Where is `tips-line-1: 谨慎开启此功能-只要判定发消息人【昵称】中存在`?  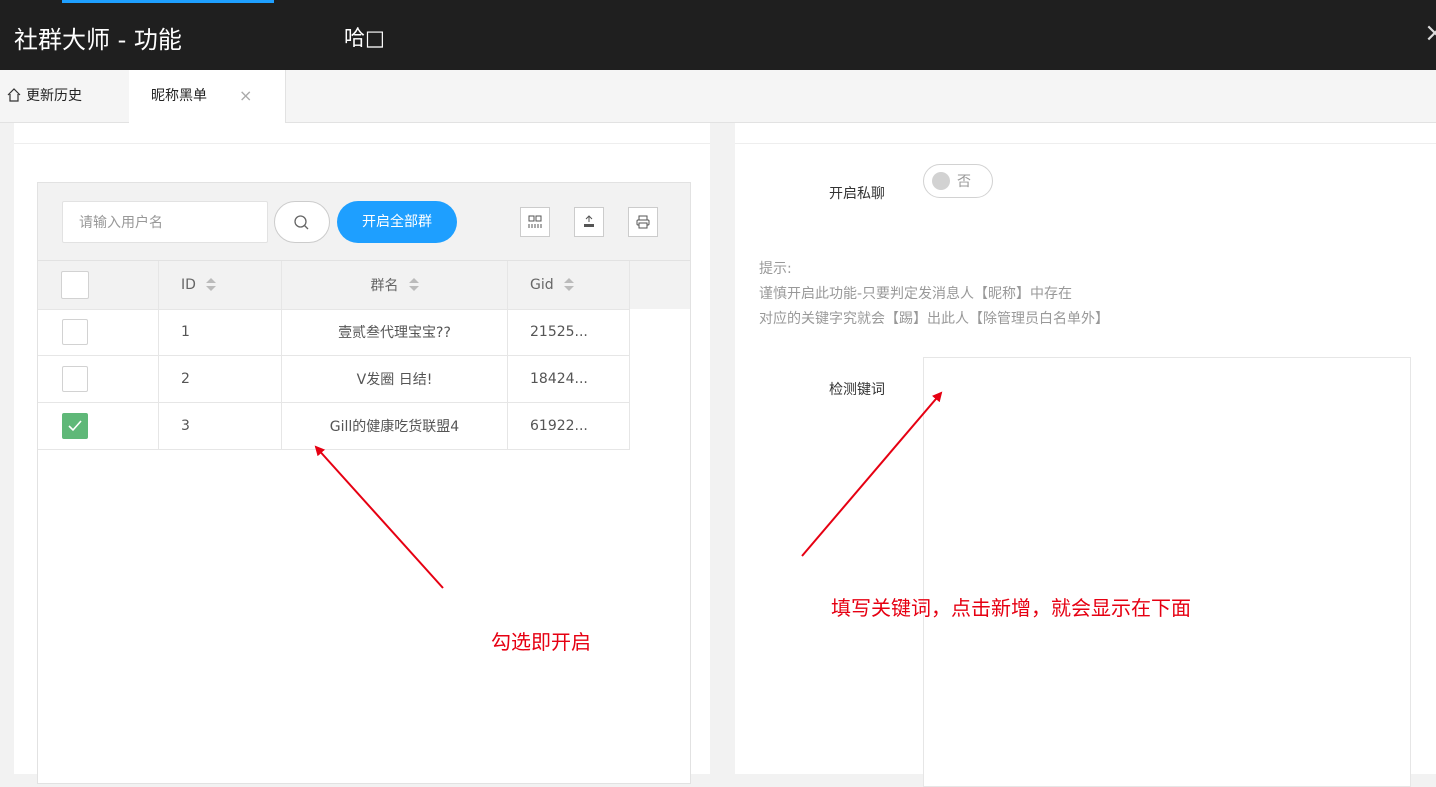 tips-line-1: 谨慎开启此功能-只要判定发消息人【昵称】中存在 is located at coordinates (916, 294).